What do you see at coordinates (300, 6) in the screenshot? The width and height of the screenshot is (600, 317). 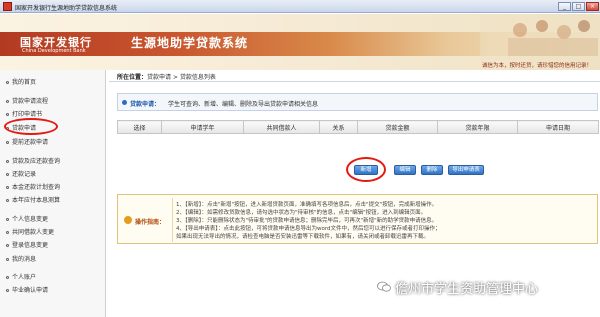 I see `window-title-bar: 国家开发银行生源地助学贷款信息系统 _ □ ×` at bounding box center [300, 6].